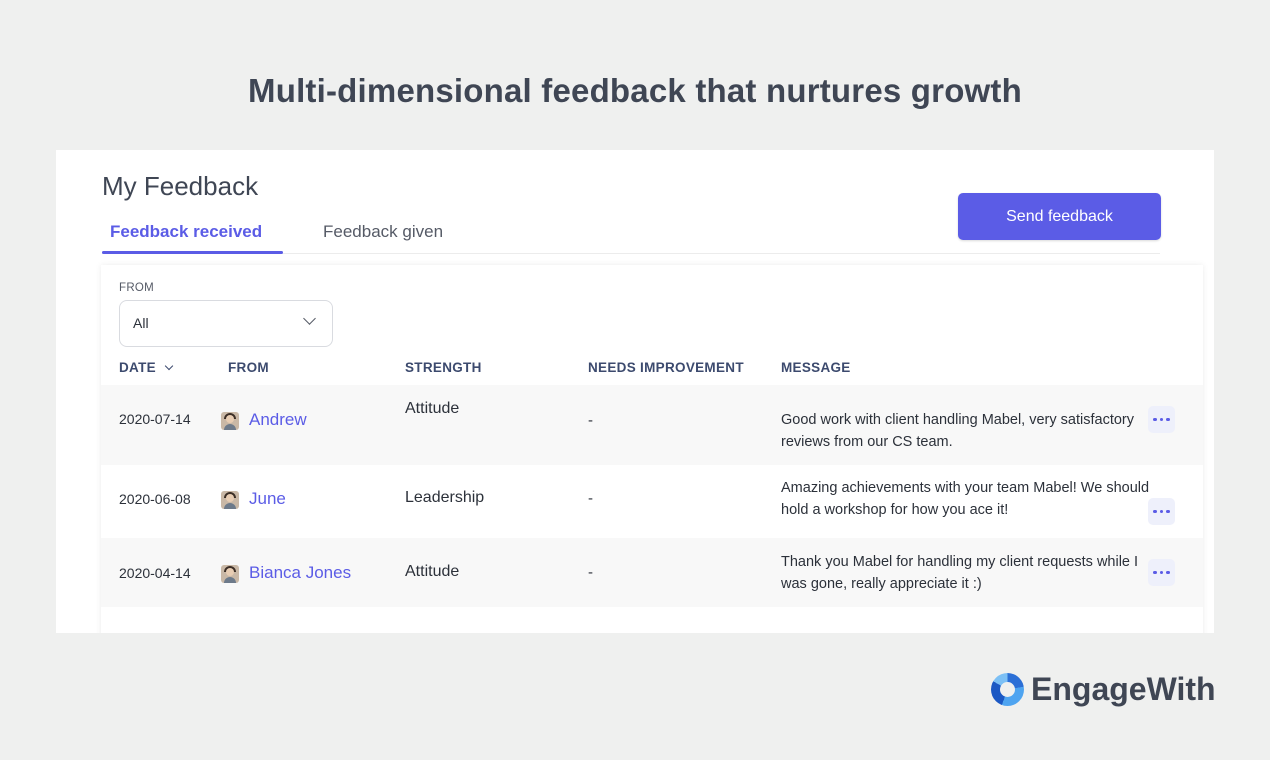 This screenshot has height=760, width=1270. What do you see at coordinates (137, 367) in the screenshot?
I see `column-header-date-label: DATE` at bounding box center [137, 367].